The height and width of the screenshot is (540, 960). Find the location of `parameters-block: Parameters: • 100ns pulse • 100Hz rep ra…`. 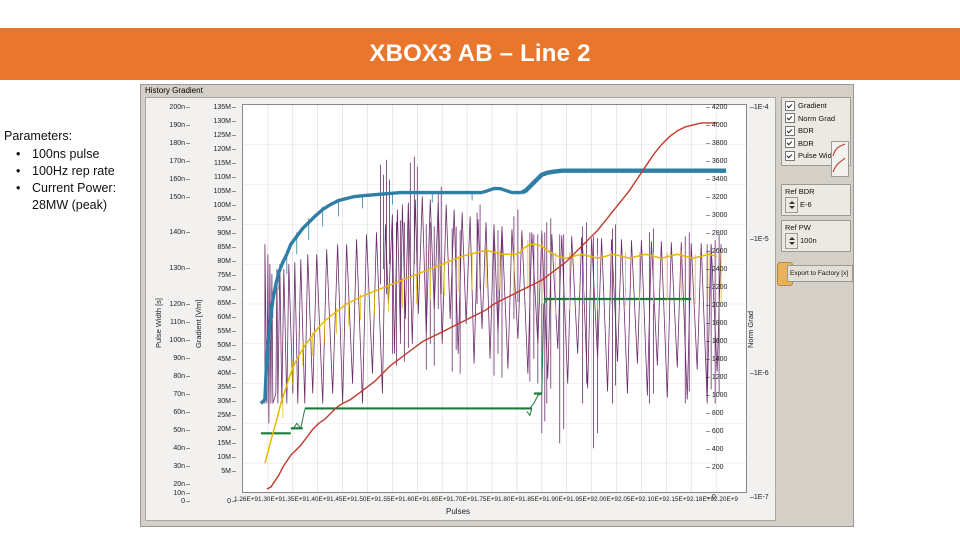

parameters-block: Parameters: • 100ns pulse • 100Hz rep ra… is located at coordinates (74, 171).